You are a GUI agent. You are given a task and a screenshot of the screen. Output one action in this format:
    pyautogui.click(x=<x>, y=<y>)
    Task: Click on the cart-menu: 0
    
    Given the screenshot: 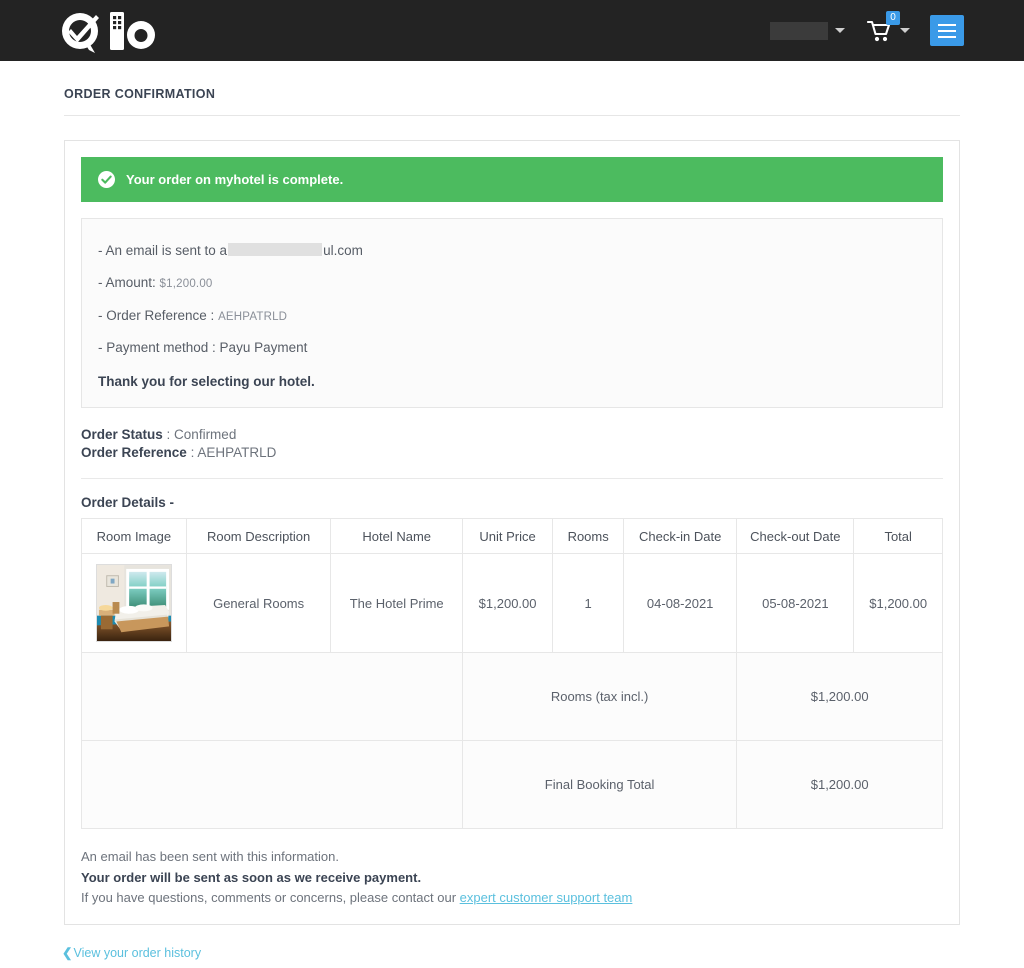 What is the action you would take?
    pyautogui.click(x=888, y=26)
    